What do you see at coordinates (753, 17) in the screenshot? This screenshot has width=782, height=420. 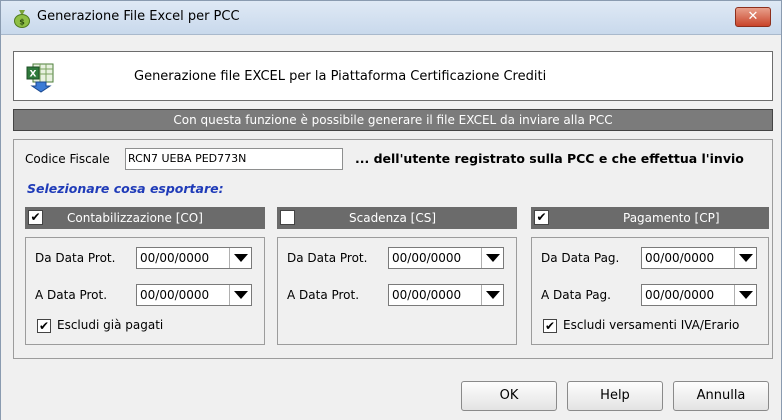 I see `close-button: ✕` at bounding box center [753, 17].